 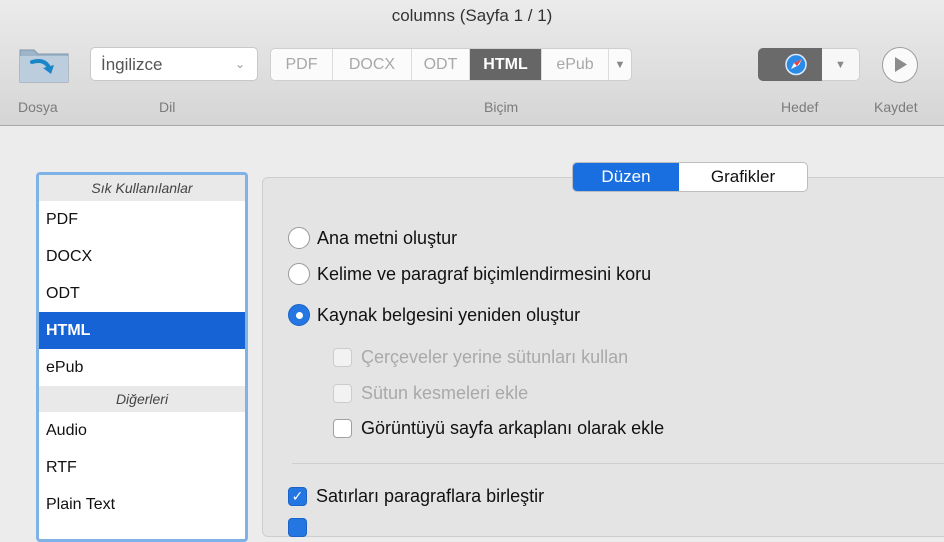 What do you see at coordinates (142, 188) in the screenshot?
I see `favorites-header: Sık Kullanılanlar` at bounding box center [142, 188].